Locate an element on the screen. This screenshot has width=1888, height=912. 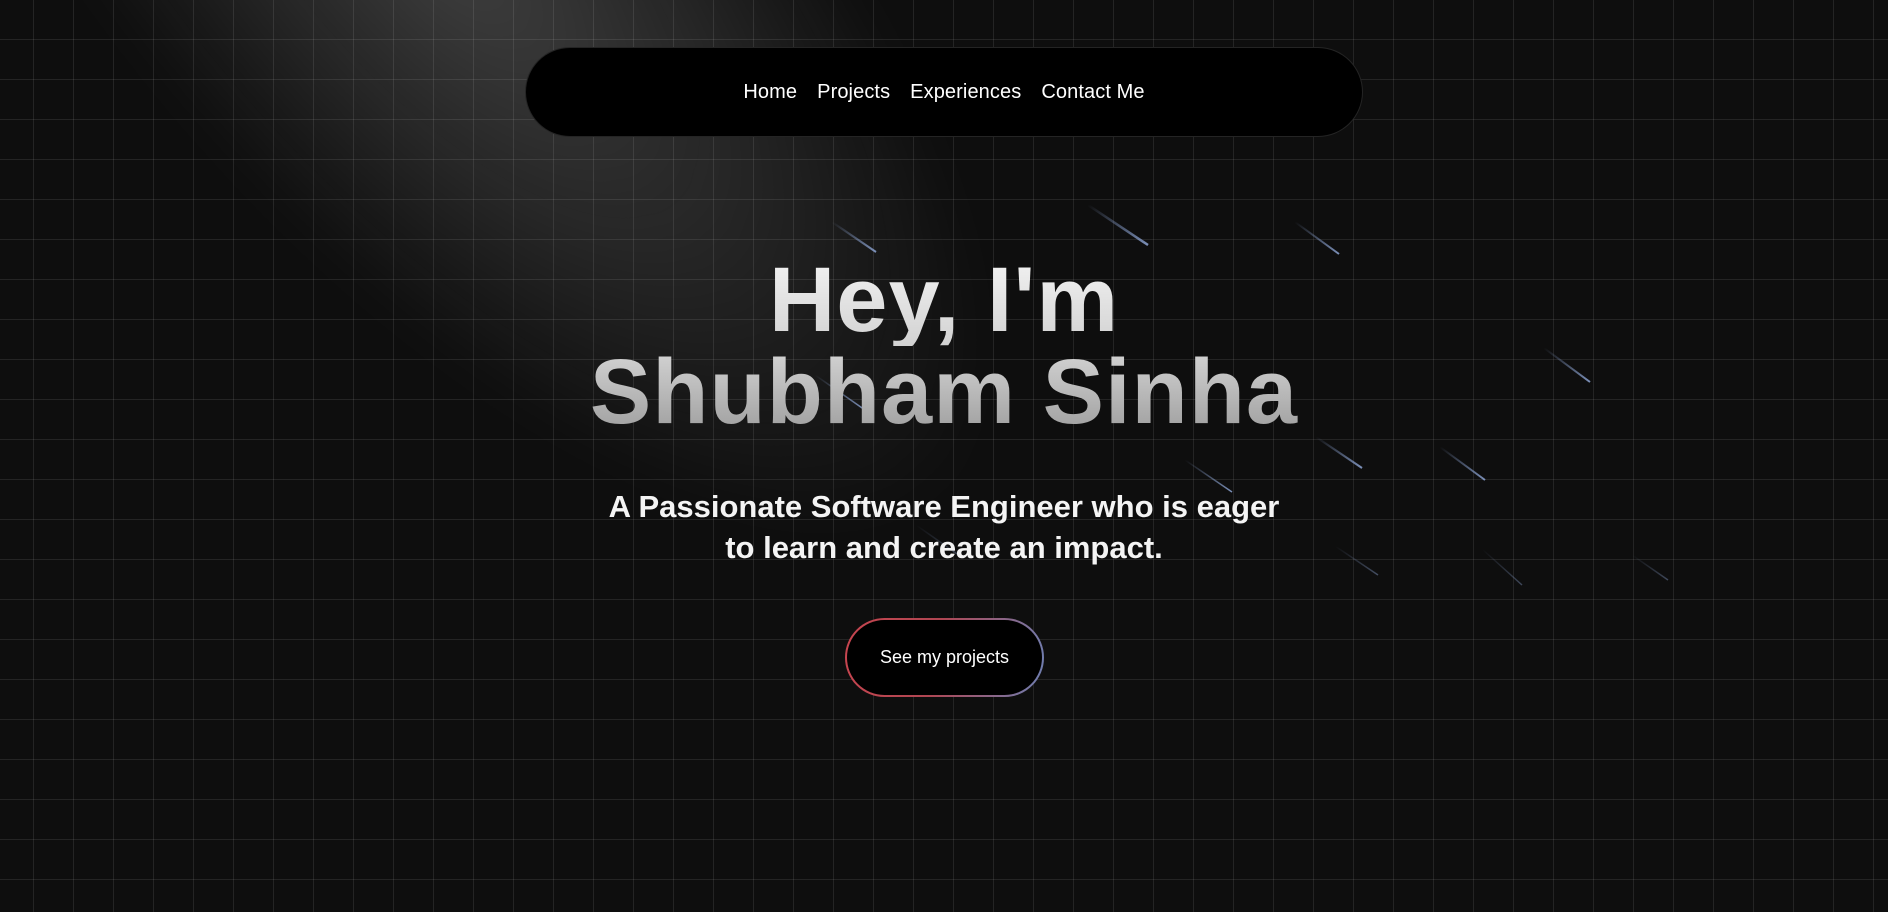
nav-link-home: Home is located at coordinates (770, 92).